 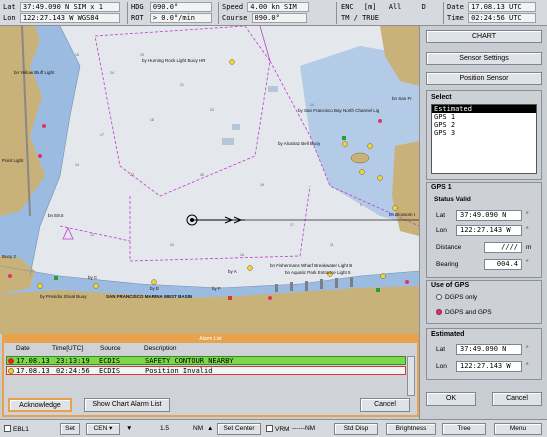 What do you see at coordinates (484, 58) in the screenshot?
I see `sensor-settings-button: Sensor Settings` at bounding box center [484, 58].